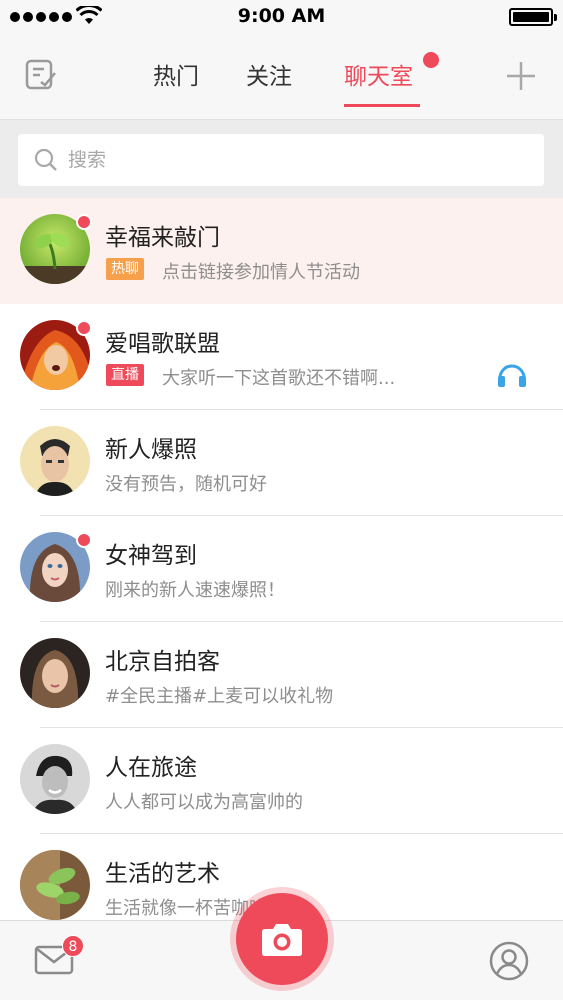 This screenshot has width=563, height=1000. I want to click on tab-hot: 热门, so click(176, 77).